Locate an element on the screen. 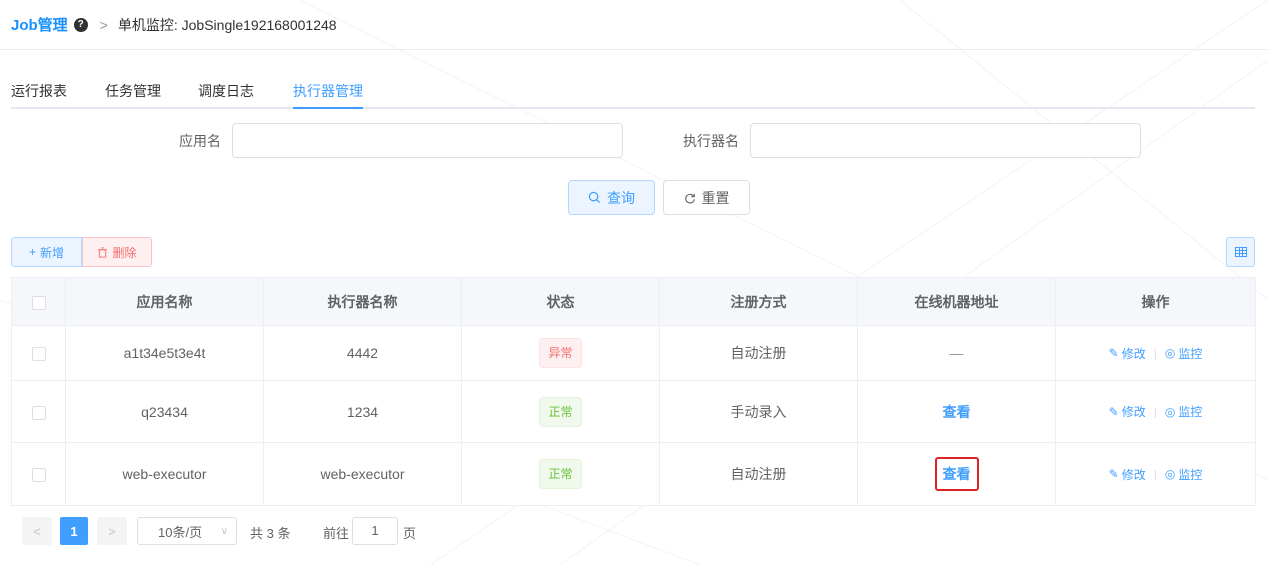 The width and height of the screenshot is (1268, 565). page-number-current: 1 is located at coordinates (74, 531).